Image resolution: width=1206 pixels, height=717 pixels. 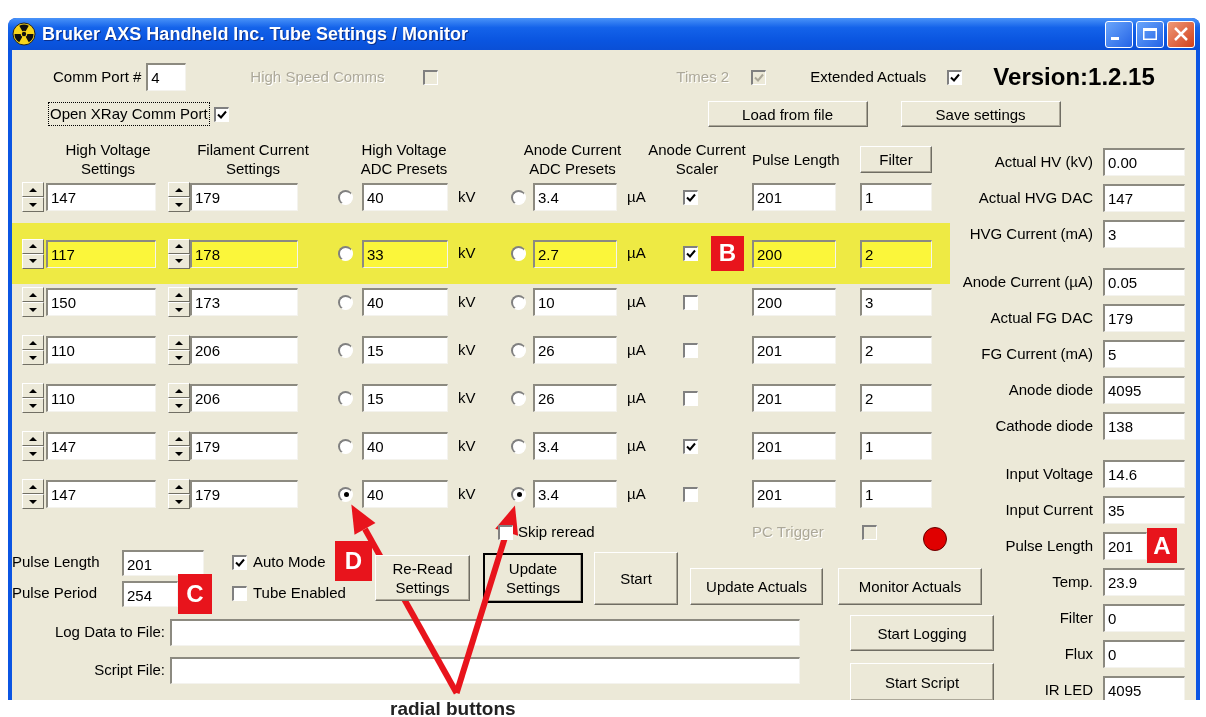 I want to click on action-button: Start Logging, so click(x=922, y=633).